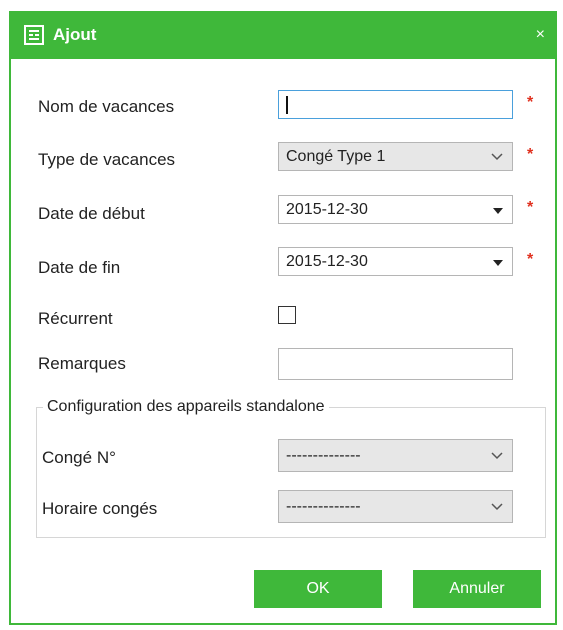 This screenshot has width=563, height=630. What do you see at coordinates (287, 105) in the screenshot?
I see `text-cursor` at bounding box center [287, 105].